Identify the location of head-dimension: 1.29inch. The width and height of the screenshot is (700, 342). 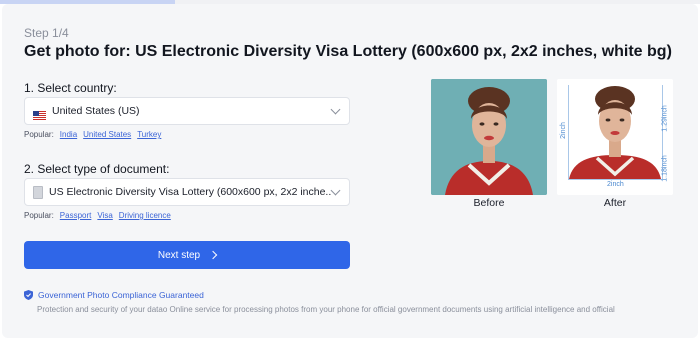
(665, 118).